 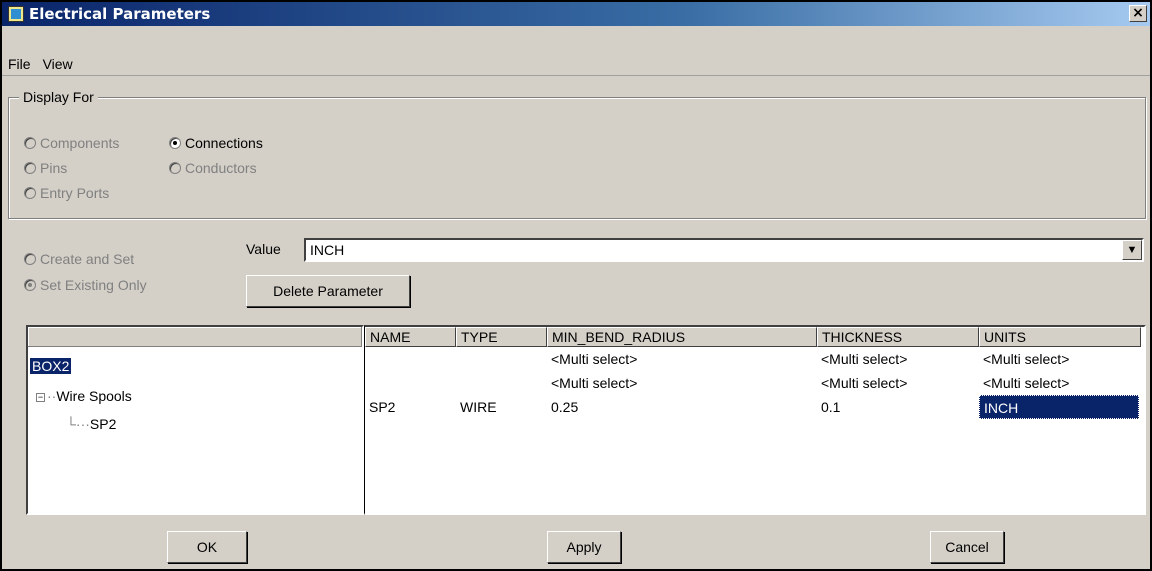 I want to click on tree-item-group: − ··Wire Spools, so click(x=84, y=396).